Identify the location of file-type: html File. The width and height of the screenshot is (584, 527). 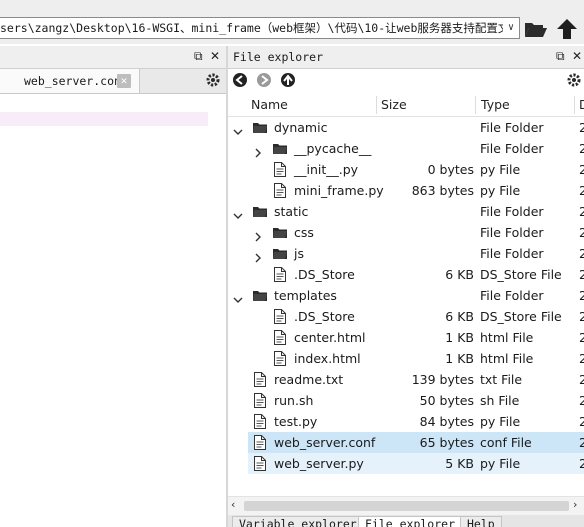
(507, 358).